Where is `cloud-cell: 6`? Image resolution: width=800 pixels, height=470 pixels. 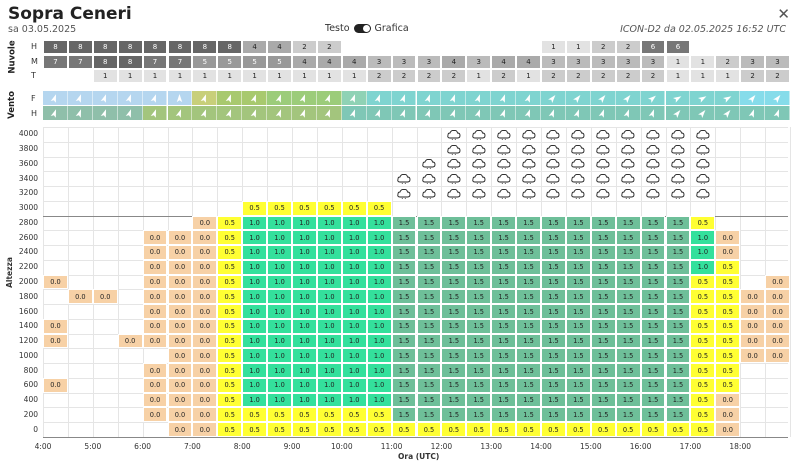 cloud-cell: 6 is located at coordinates (653, 47).